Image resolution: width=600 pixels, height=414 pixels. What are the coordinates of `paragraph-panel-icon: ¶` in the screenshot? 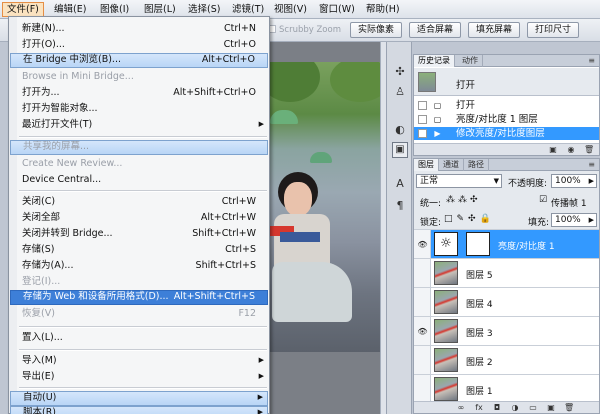 It's located at (400, 206).